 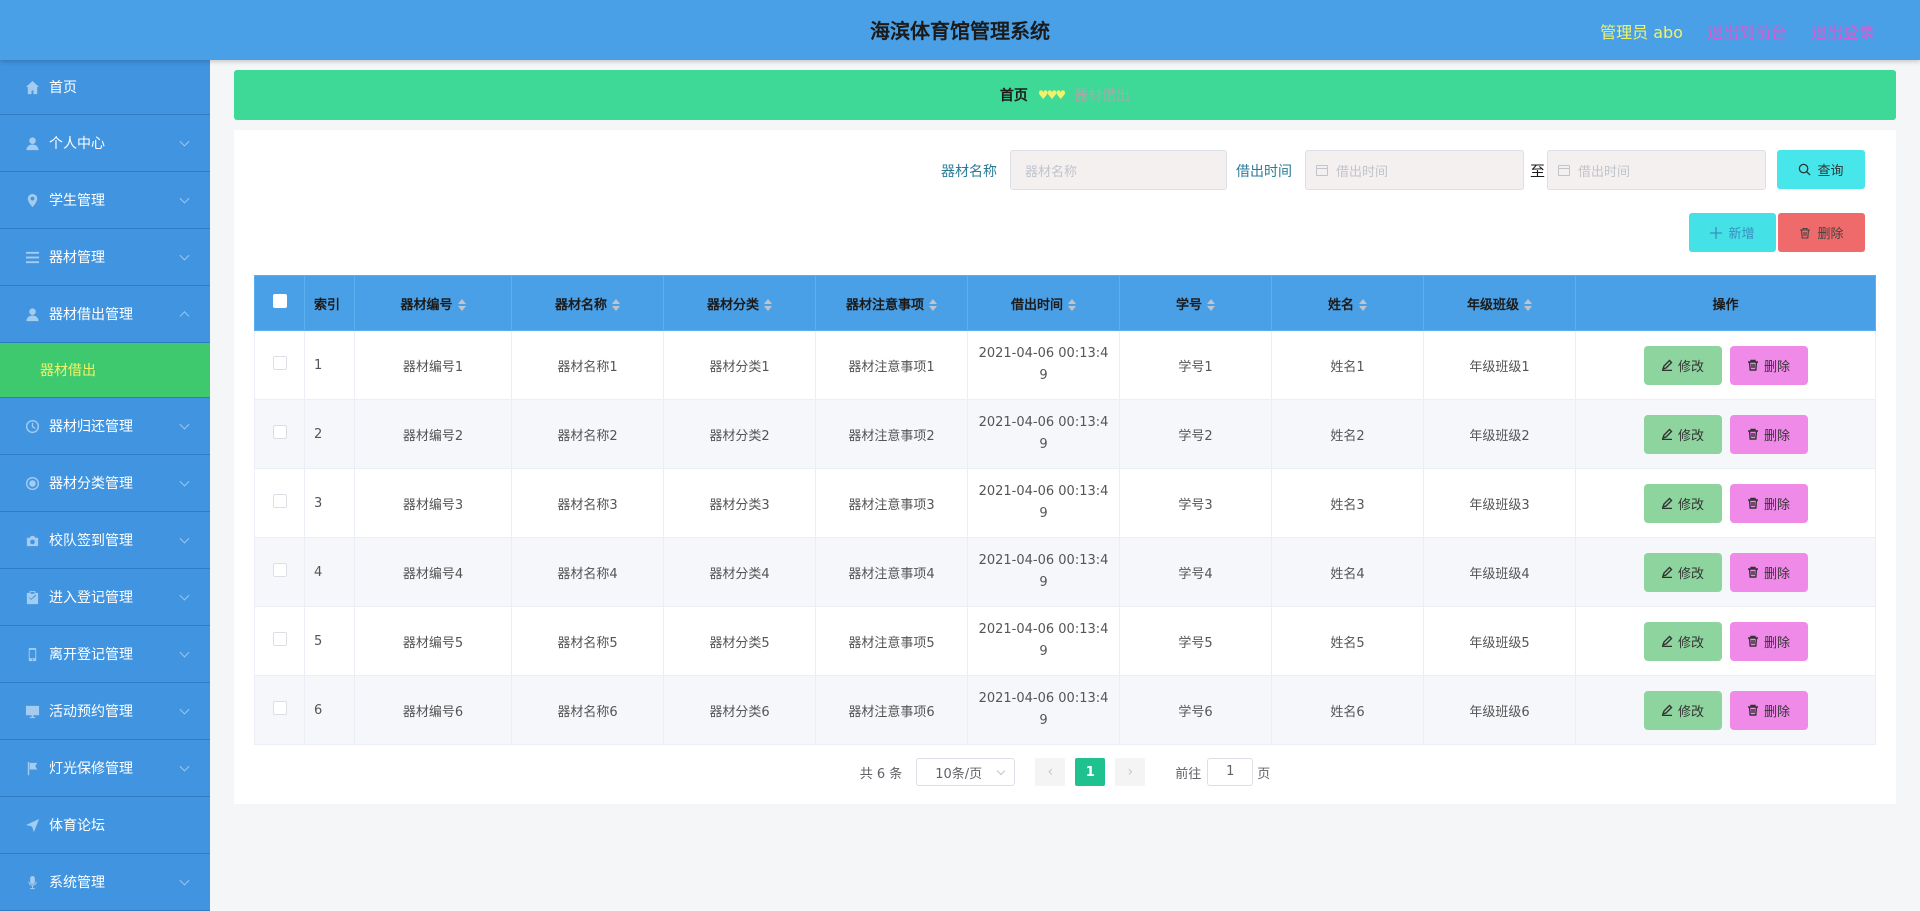 What do you see at coordinates (329, 365) in the screenshot?
I see `cell-index: 1` at bounding box center [329, 365].